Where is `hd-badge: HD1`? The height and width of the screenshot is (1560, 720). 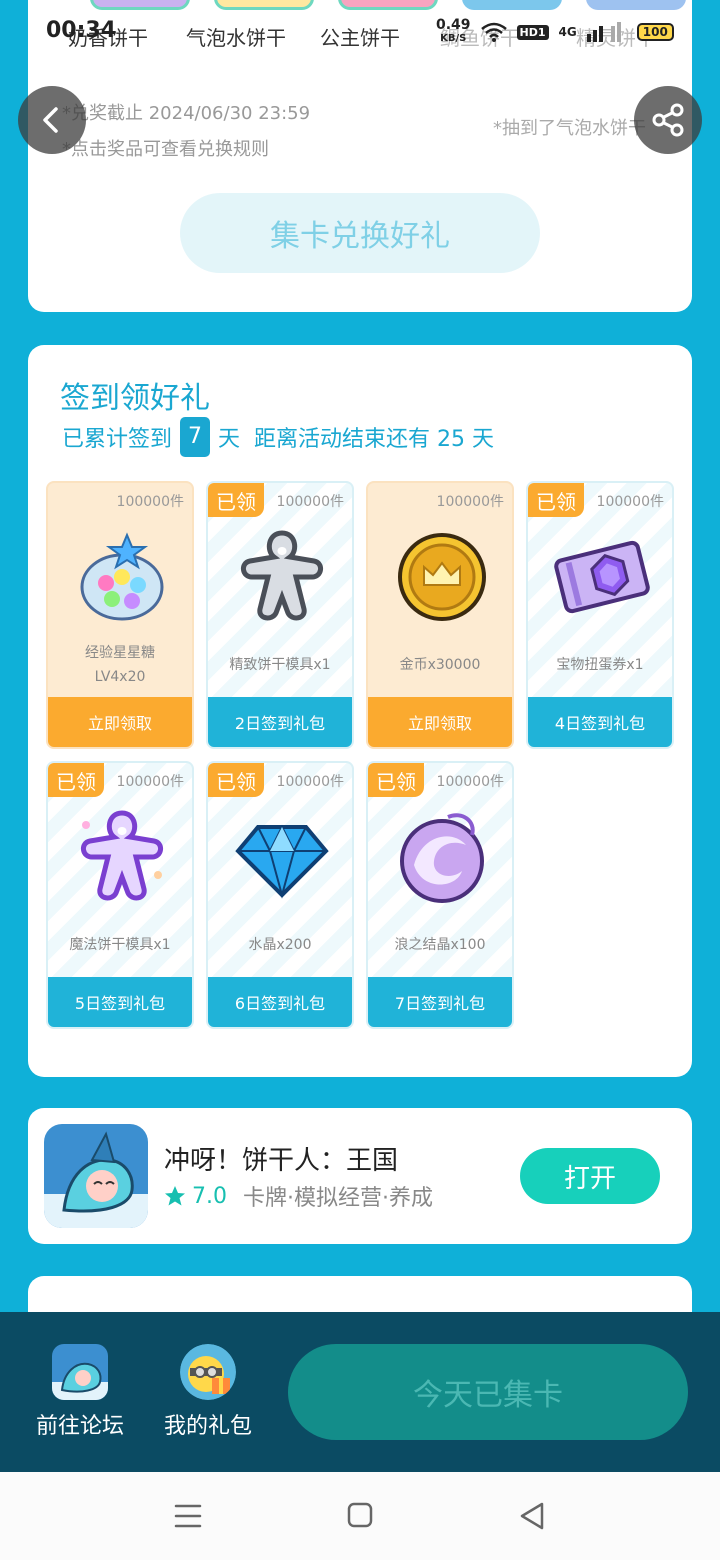
hd-badge: HD1 is located at coordinates (532, 32).